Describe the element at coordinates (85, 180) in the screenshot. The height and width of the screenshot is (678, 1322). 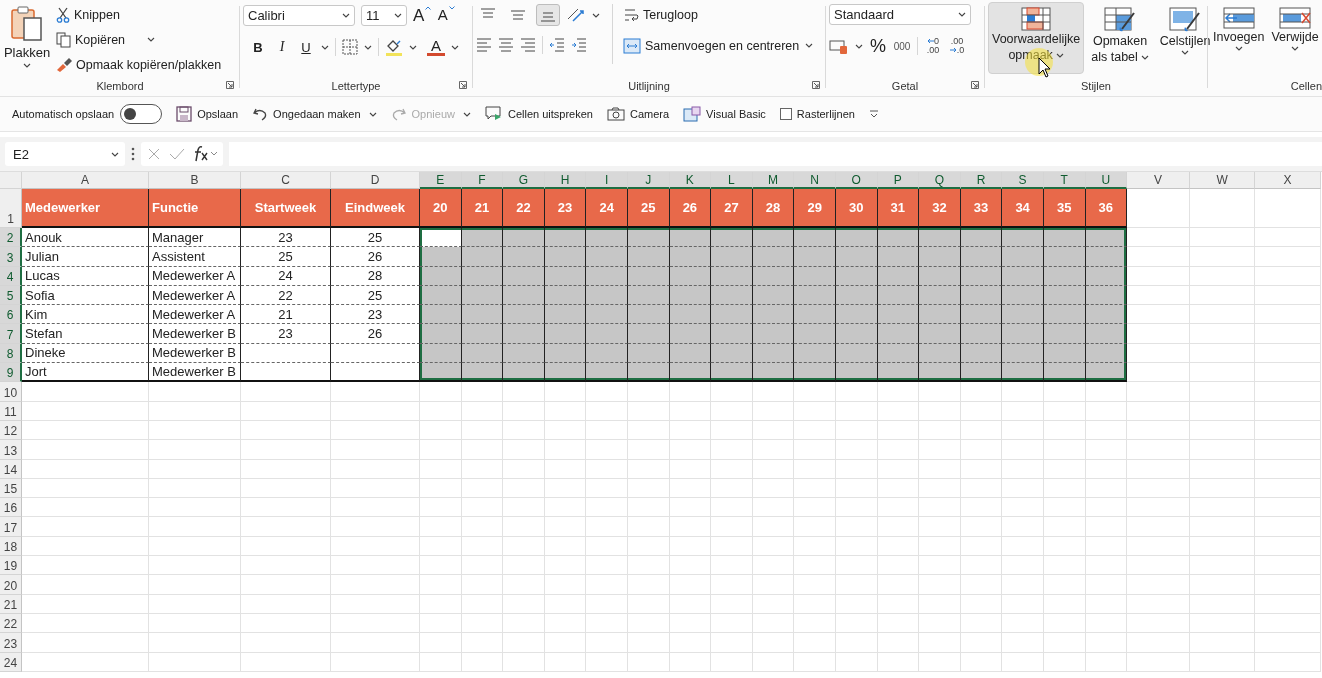
I see `column-header: A` at that location.